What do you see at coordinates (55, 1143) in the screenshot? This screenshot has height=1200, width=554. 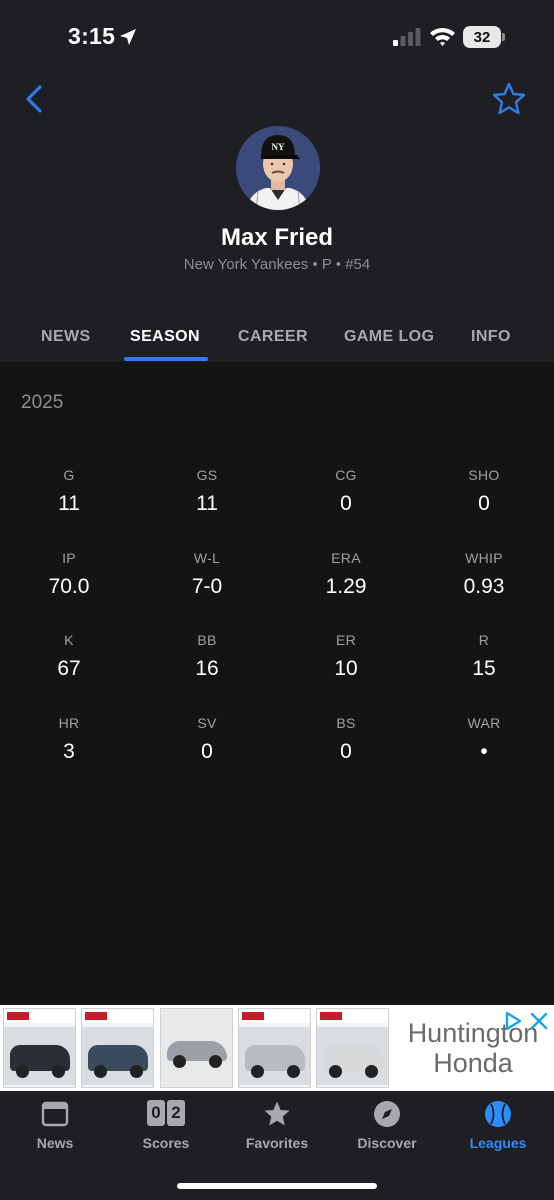 I see `nav-news-label: News` at bounding box center [55, 1143].